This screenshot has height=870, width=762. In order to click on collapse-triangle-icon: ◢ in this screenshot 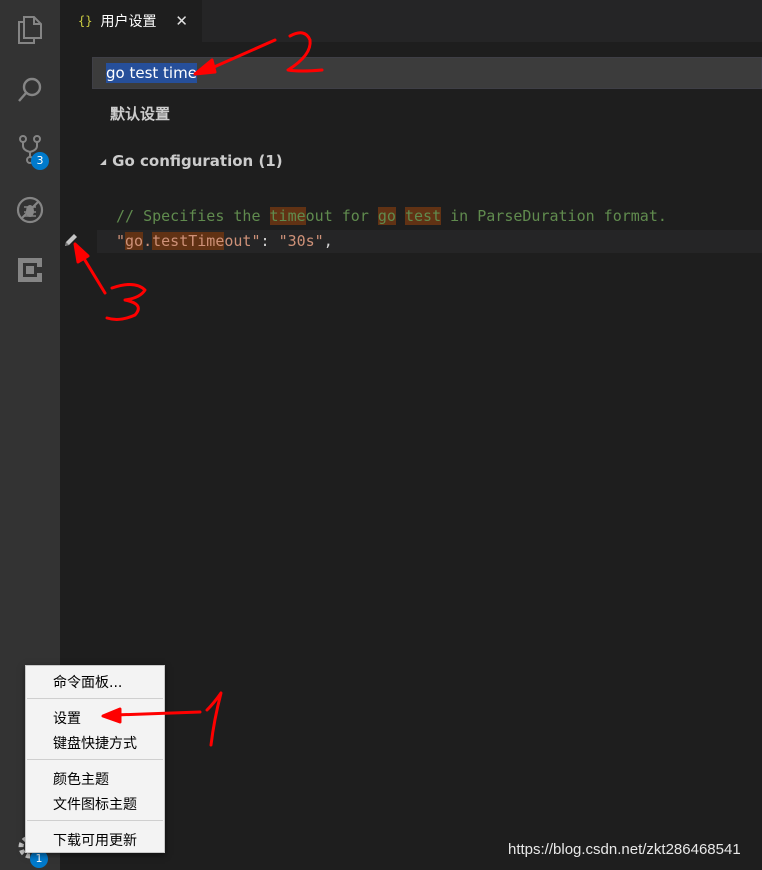, I will do `click(103, 161)`.